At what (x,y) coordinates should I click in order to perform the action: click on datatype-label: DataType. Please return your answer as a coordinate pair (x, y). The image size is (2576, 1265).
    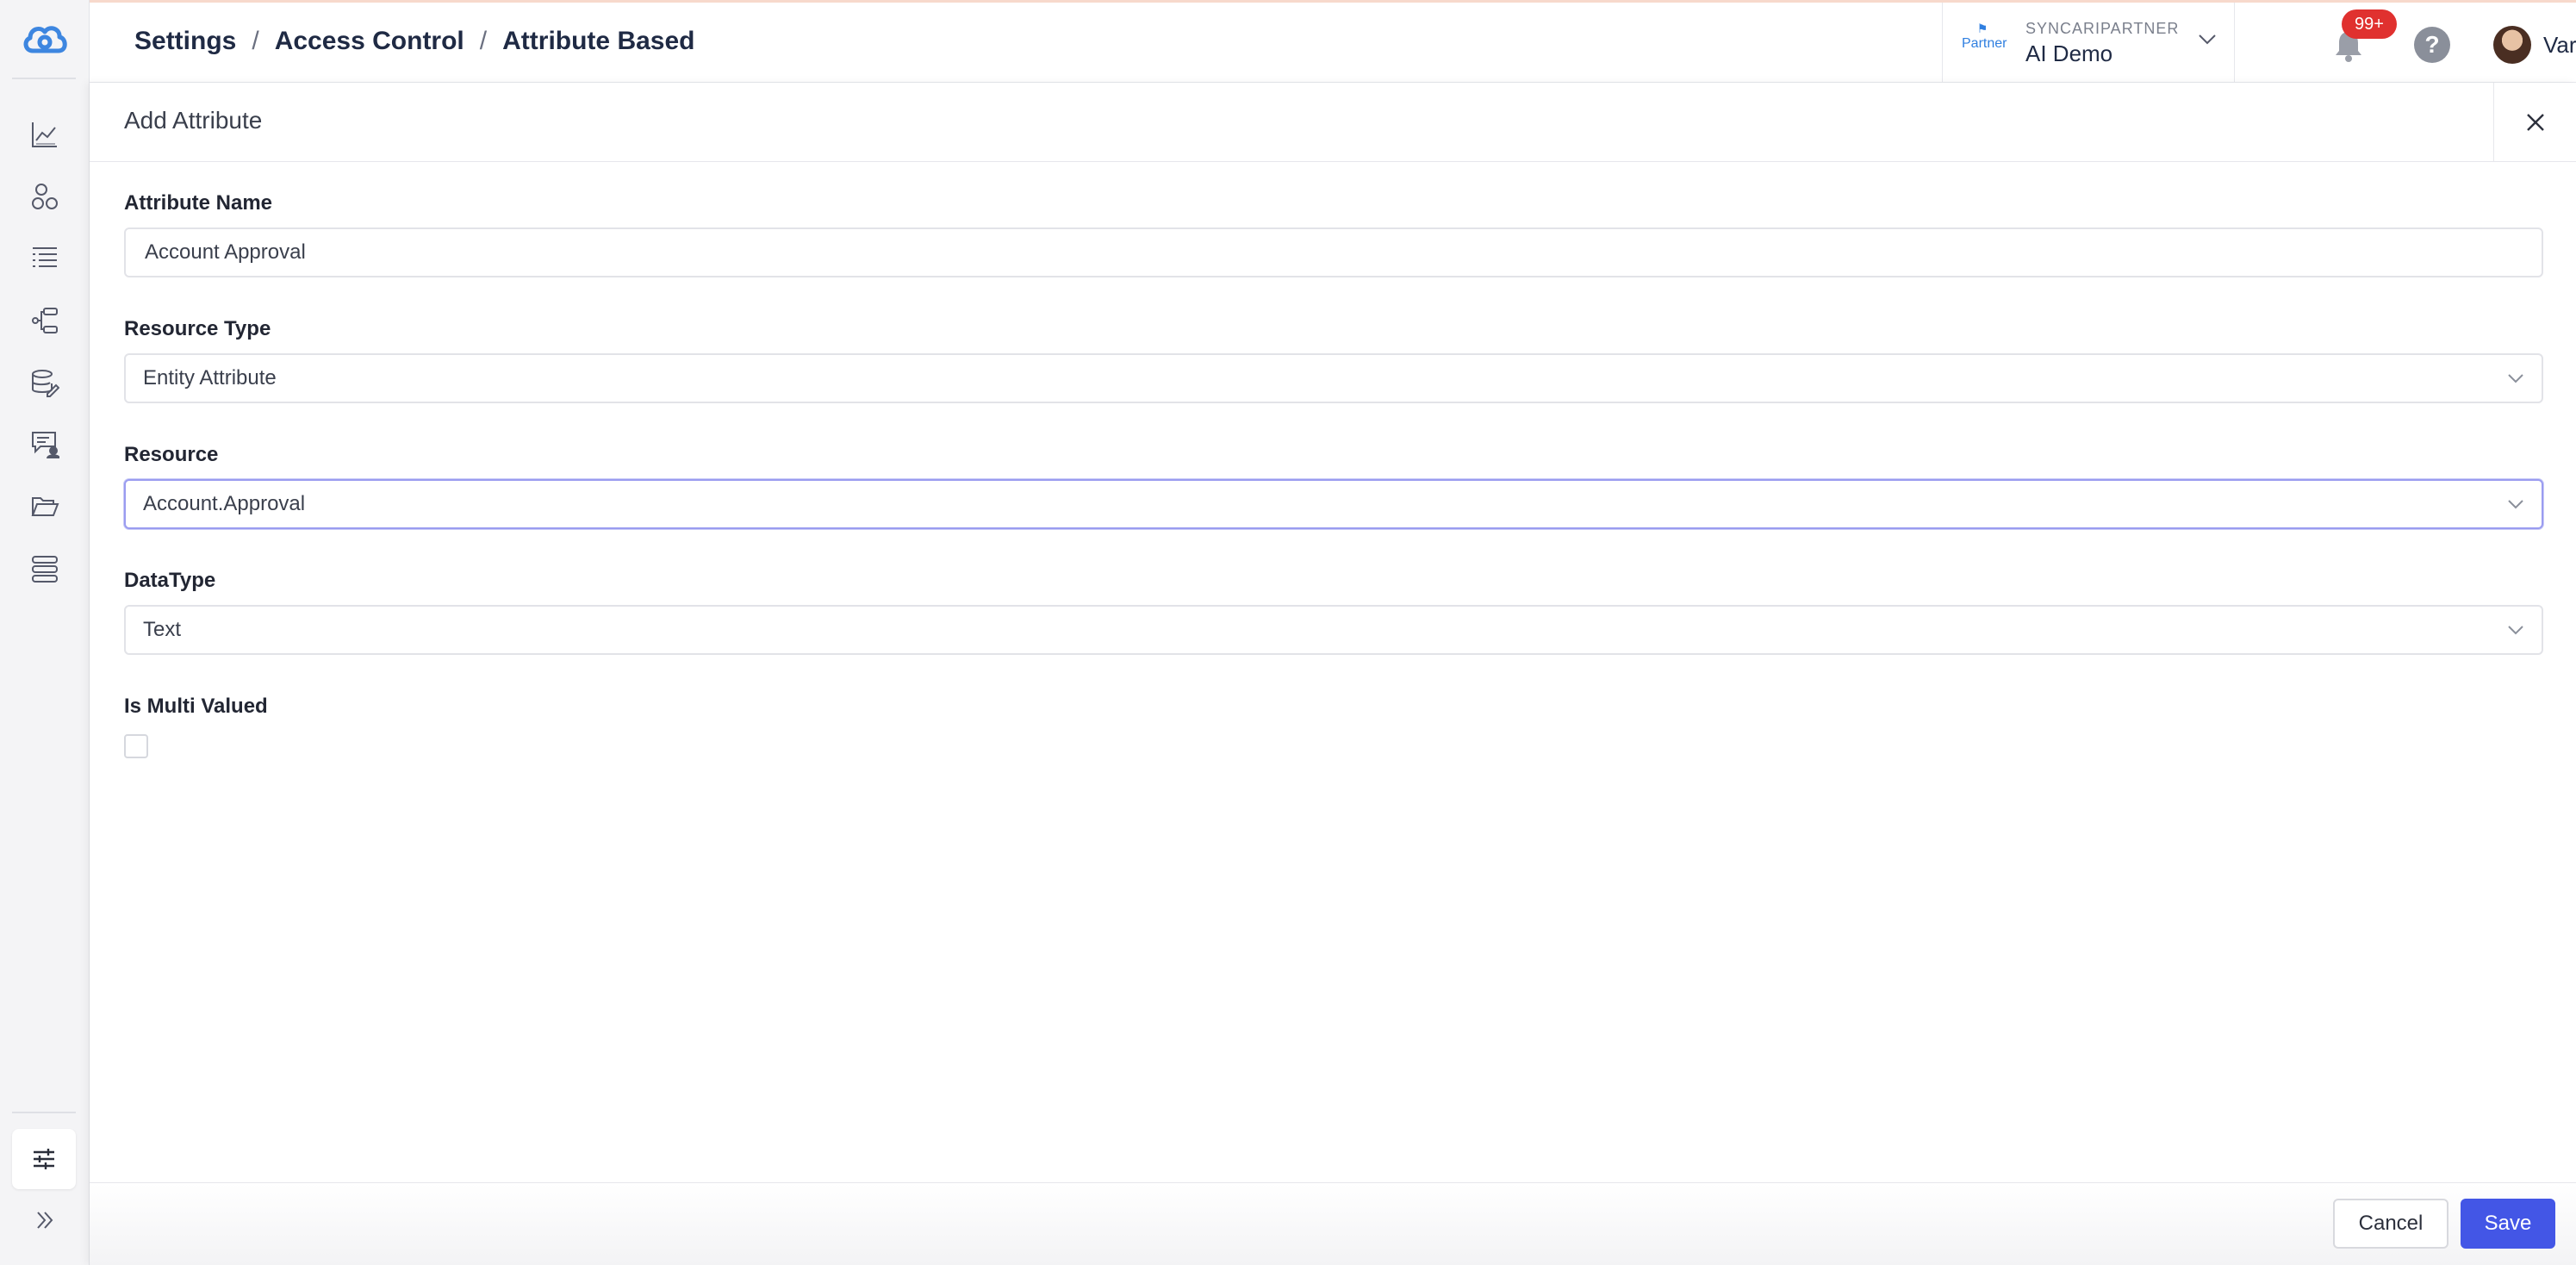
    Looking at the image, I should click on (170, 580).